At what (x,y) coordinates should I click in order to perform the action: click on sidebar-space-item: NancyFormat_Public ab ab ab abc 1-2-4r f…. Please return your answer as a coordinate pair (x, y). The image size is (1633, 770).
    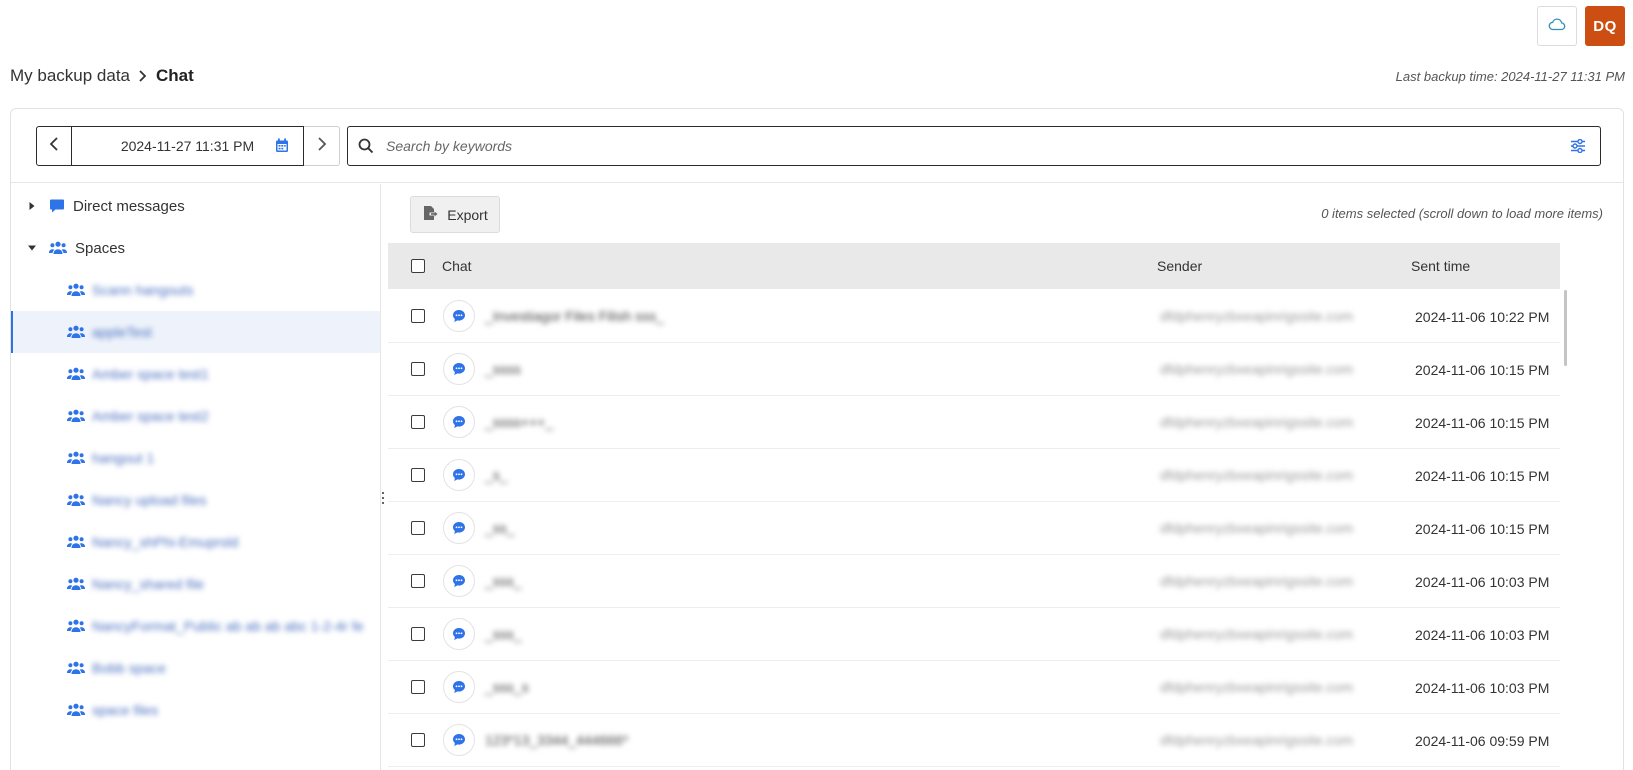
    Looking at the image, I should click on (195, 626).